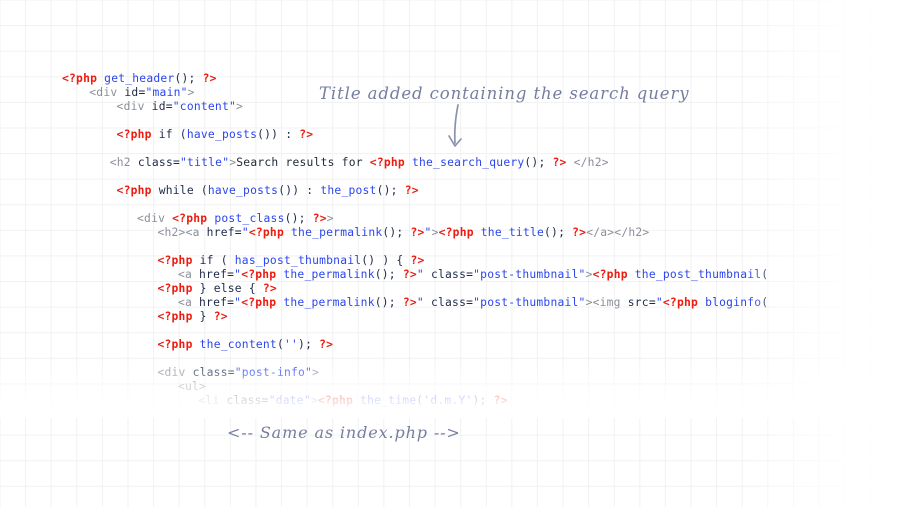 The height and width of the screenshot is (507, 918). Describe the element at coordinates (291, 344) in the screenshot. I see `code-token: ''` at that location.